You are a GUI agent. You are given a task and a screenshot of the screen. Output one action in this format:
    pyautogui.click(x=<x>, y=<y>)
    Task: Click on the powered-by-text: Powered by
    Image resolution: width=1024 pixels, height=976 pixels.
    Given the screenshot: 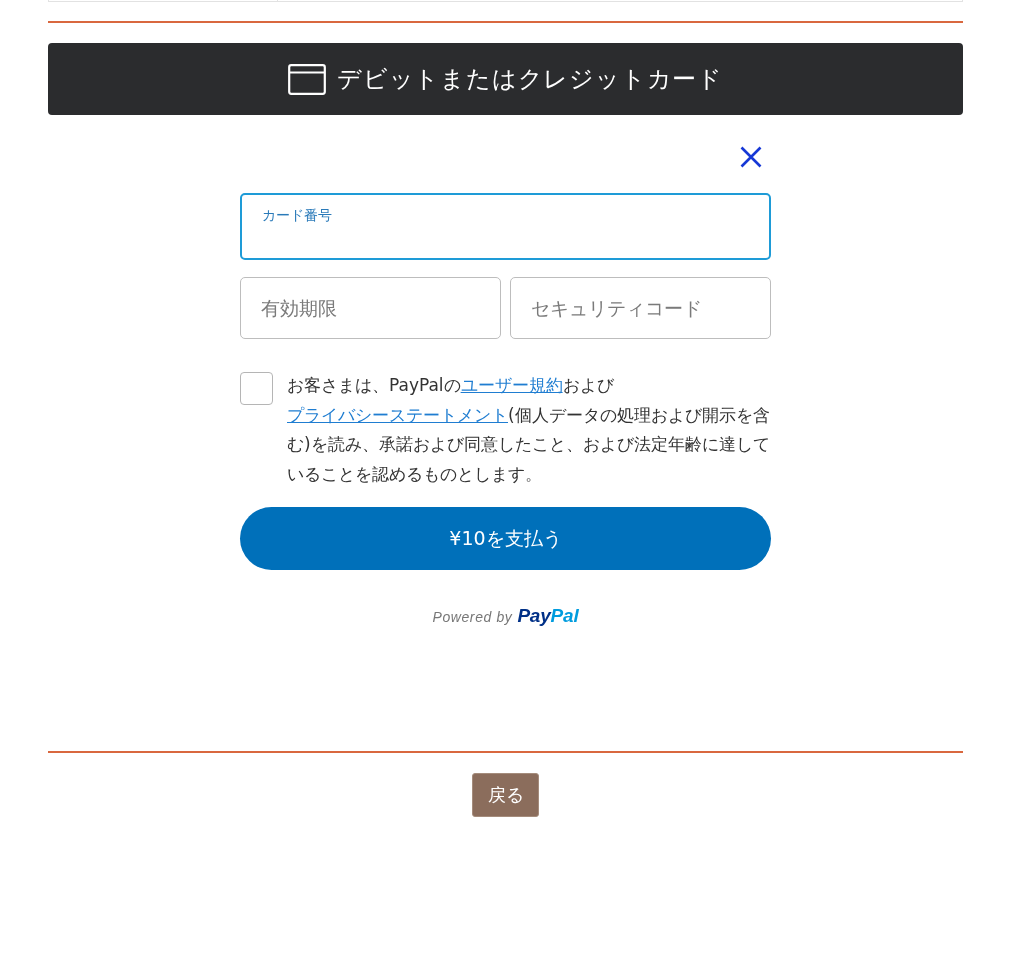 What is the action you would take?
    pyautogui.click(x=472, y=617)
    